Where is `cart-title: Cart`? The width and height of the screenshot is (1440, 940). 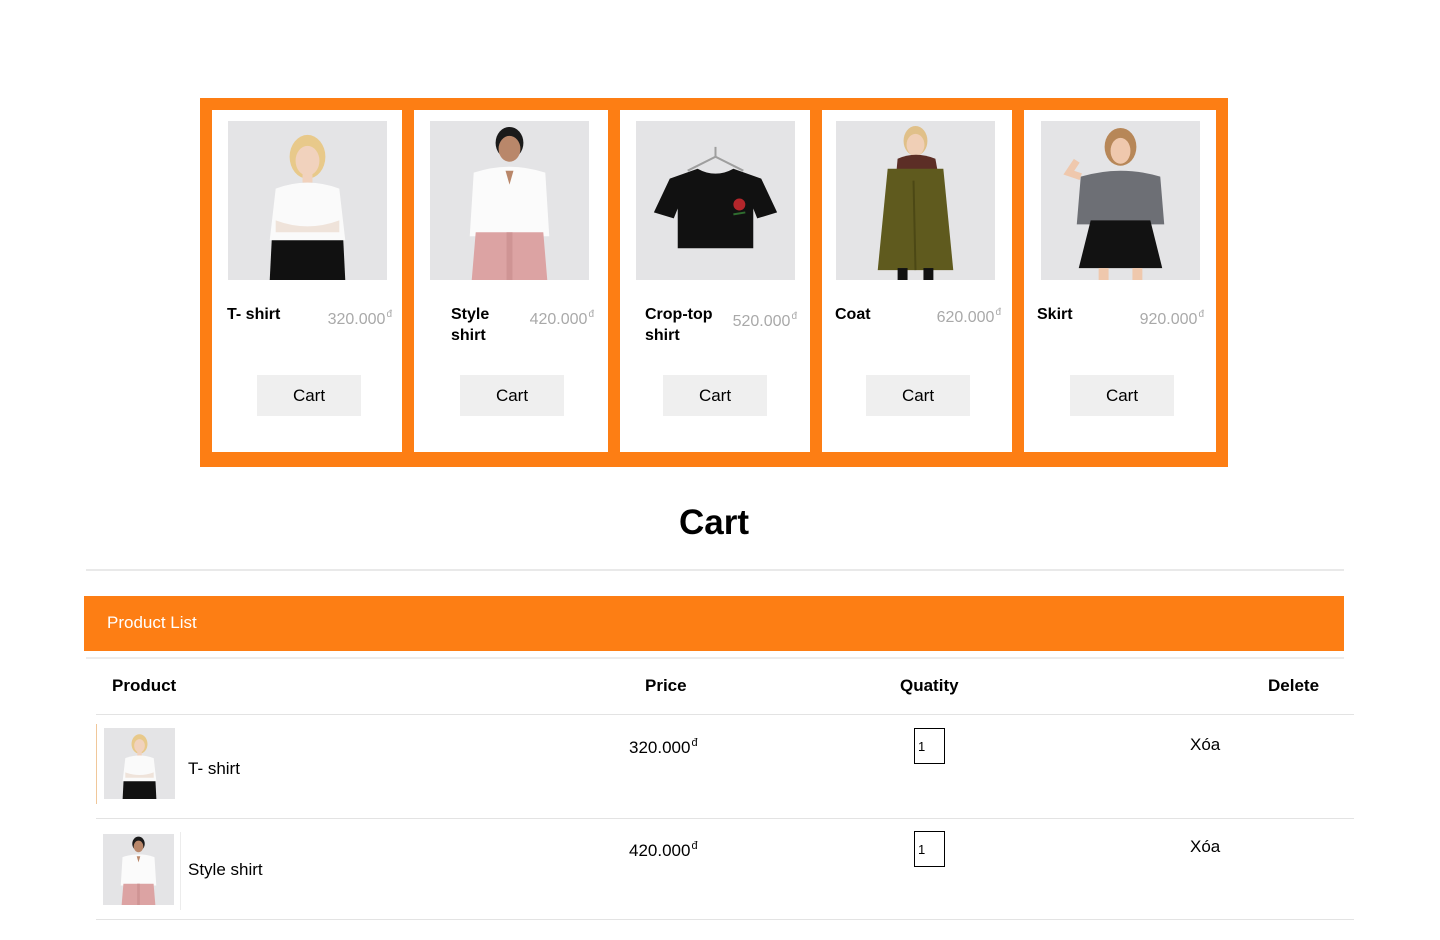
cart-title: Cart is located at coordinates (714, 522).